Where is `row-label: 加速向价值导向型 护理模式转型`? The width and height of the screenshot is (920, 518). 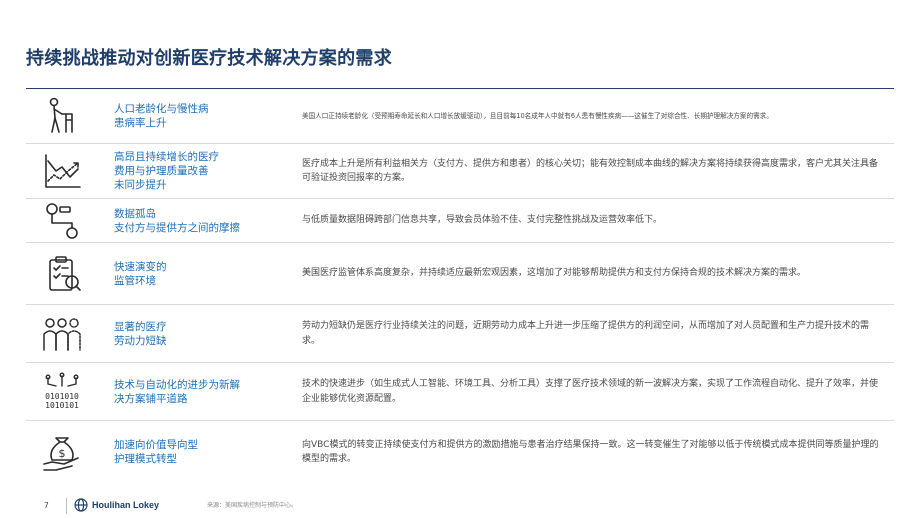
row-label: 加速向价值导向型 护理模式转型 is located at coordinates (156, 452).